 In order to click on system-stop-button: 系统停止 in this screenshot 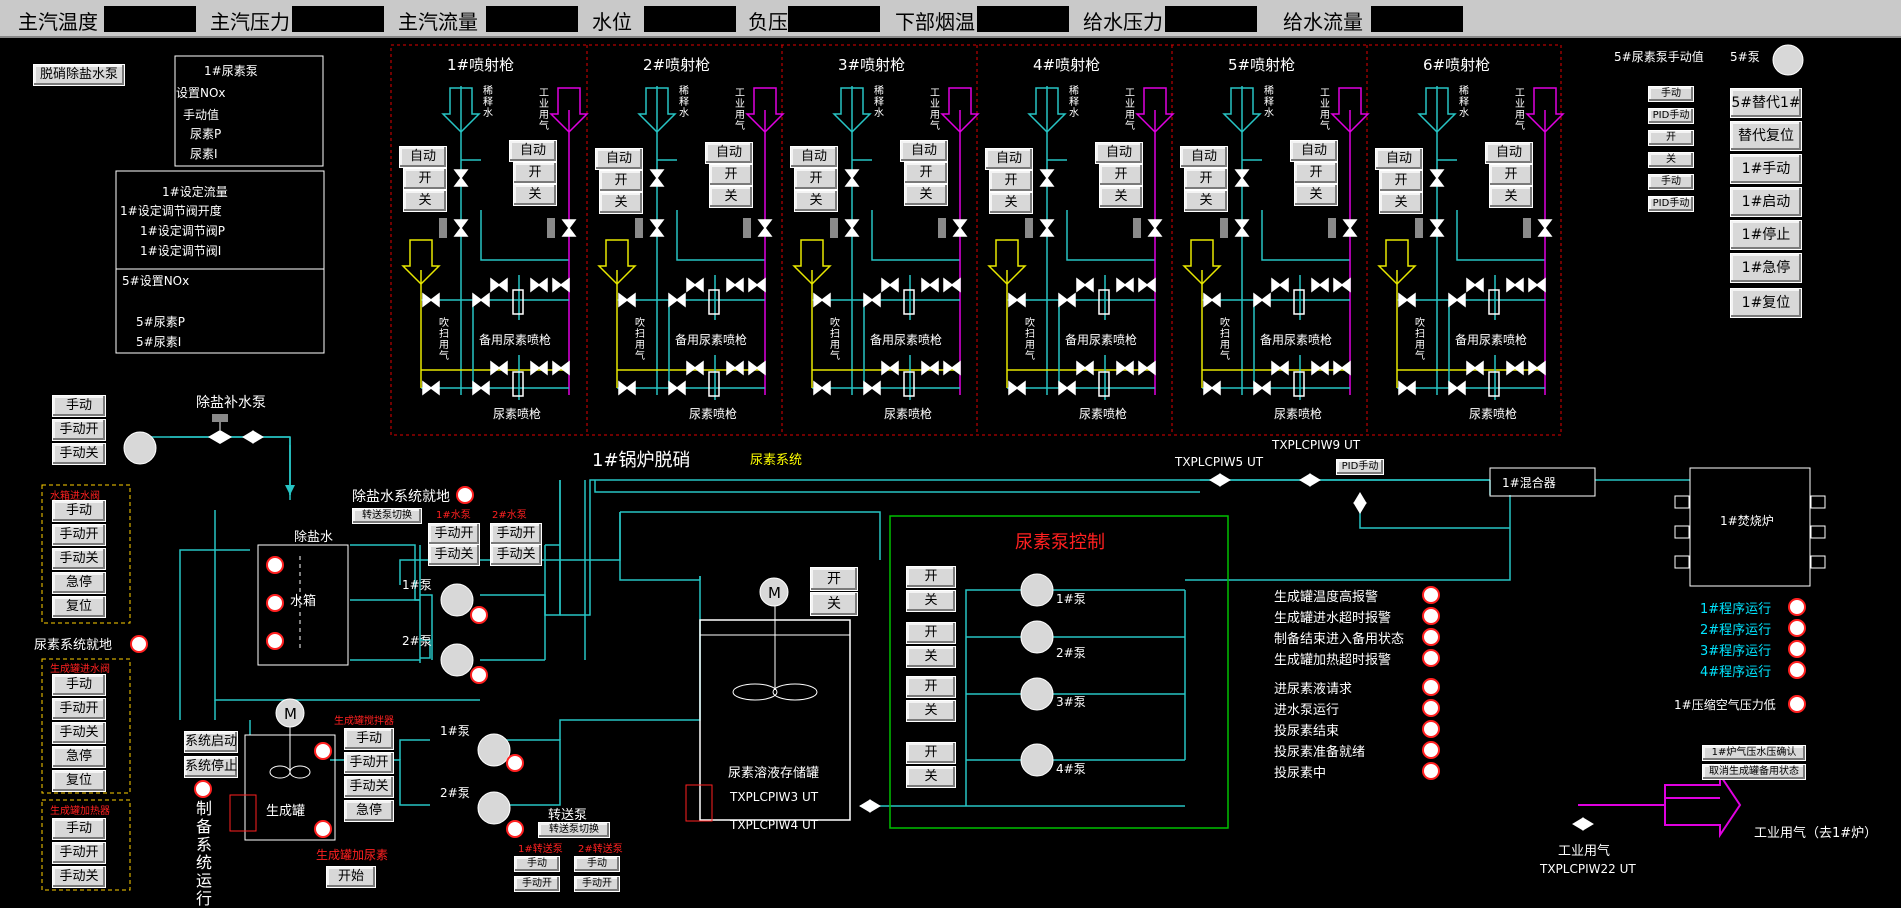, I will do `click(211, 767)`.